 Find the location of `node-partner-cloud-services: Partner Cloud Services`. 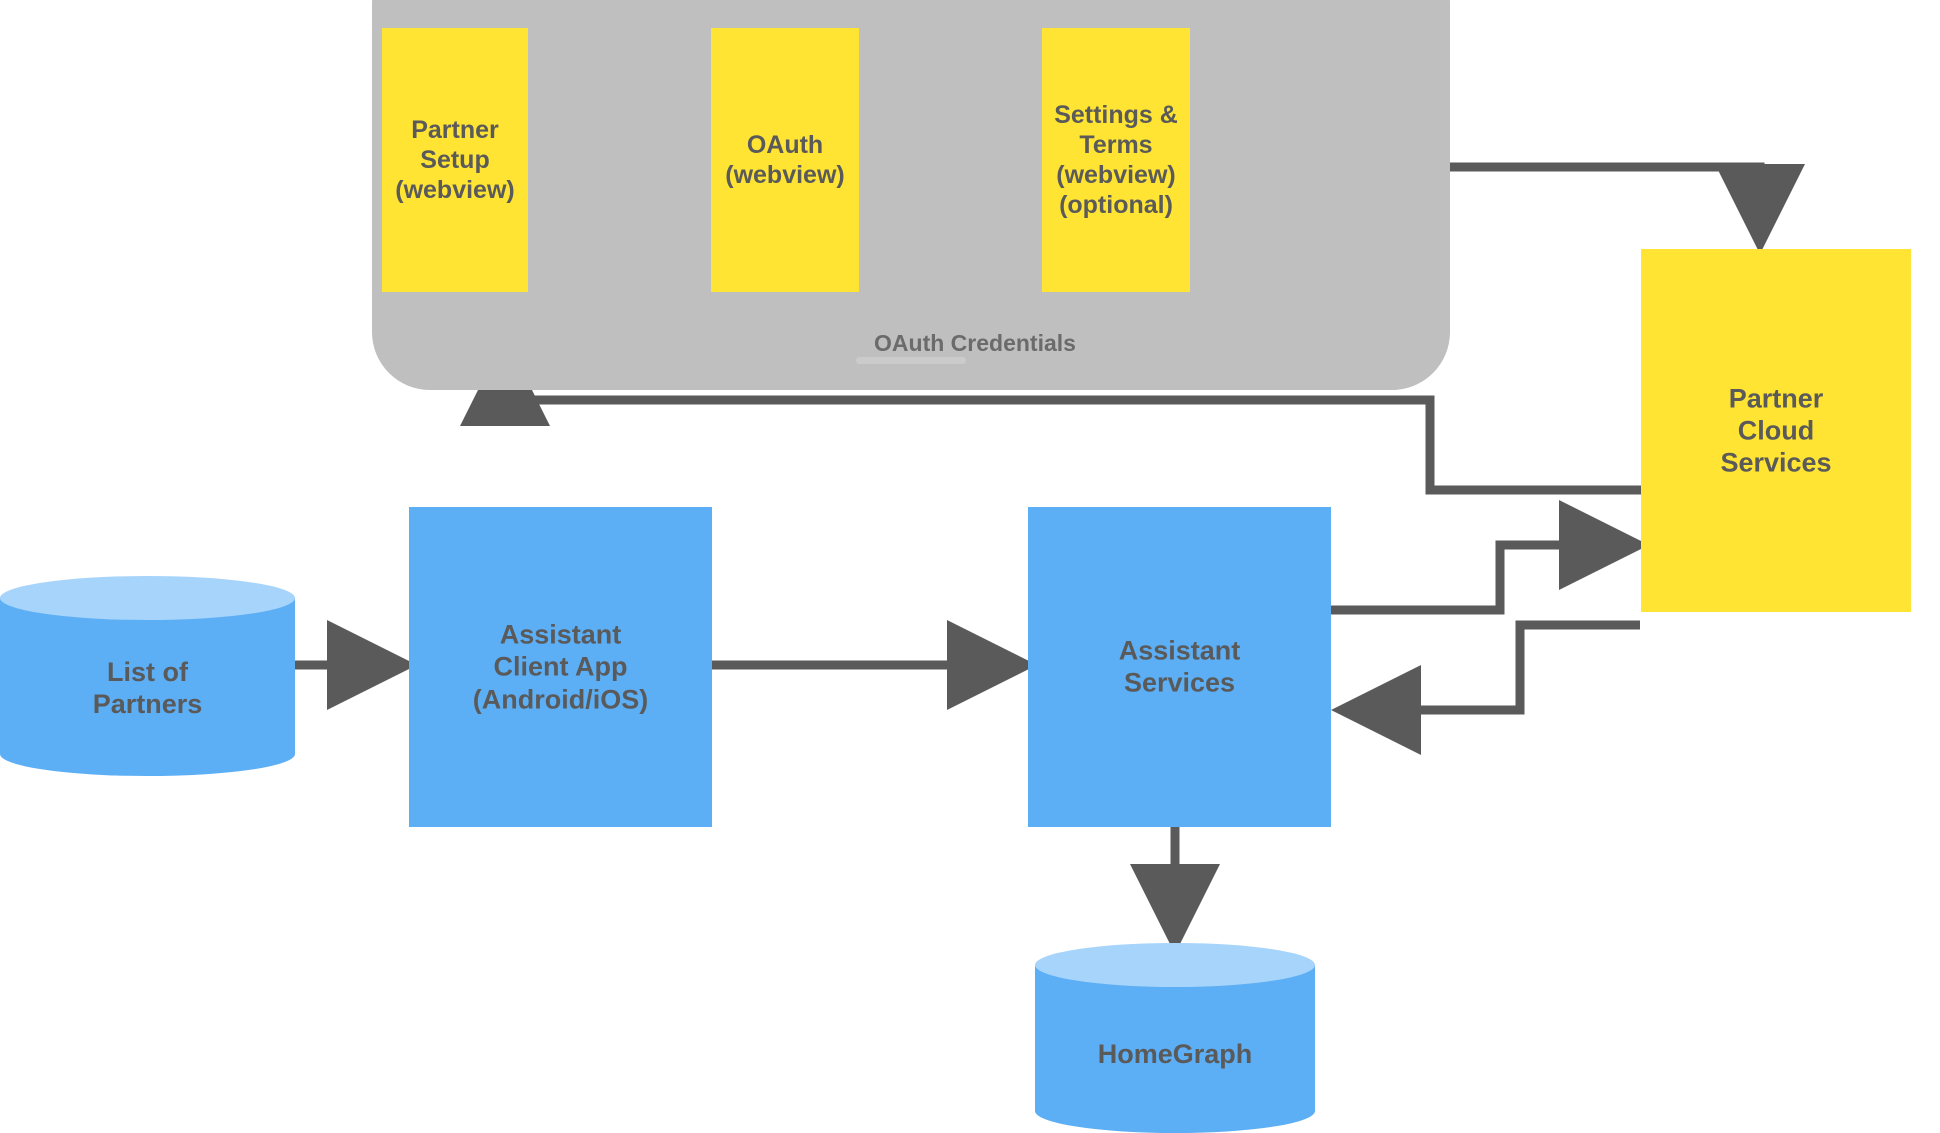

node-partner-cloud-services: Partner Cloud Services is located at coordinates (1776, 430).